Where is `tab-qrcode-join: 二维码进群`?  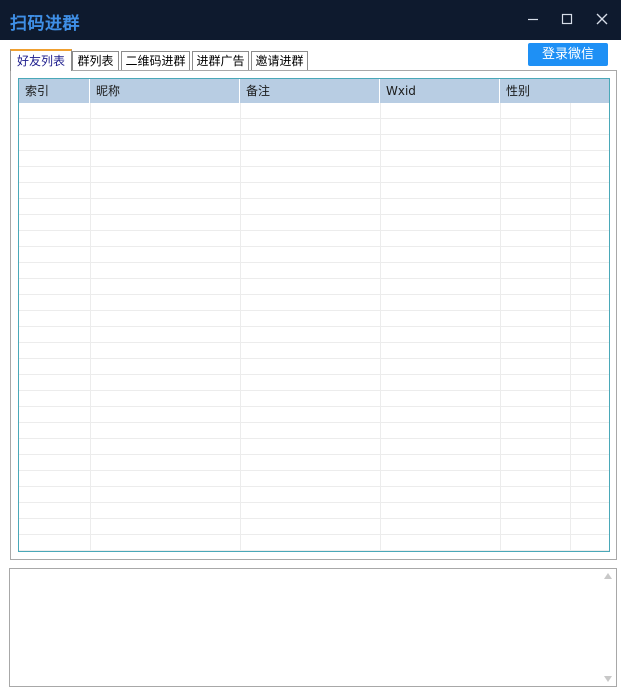
tab-qrcode-join: 二维码进群 is located at coordinates (155, 60).